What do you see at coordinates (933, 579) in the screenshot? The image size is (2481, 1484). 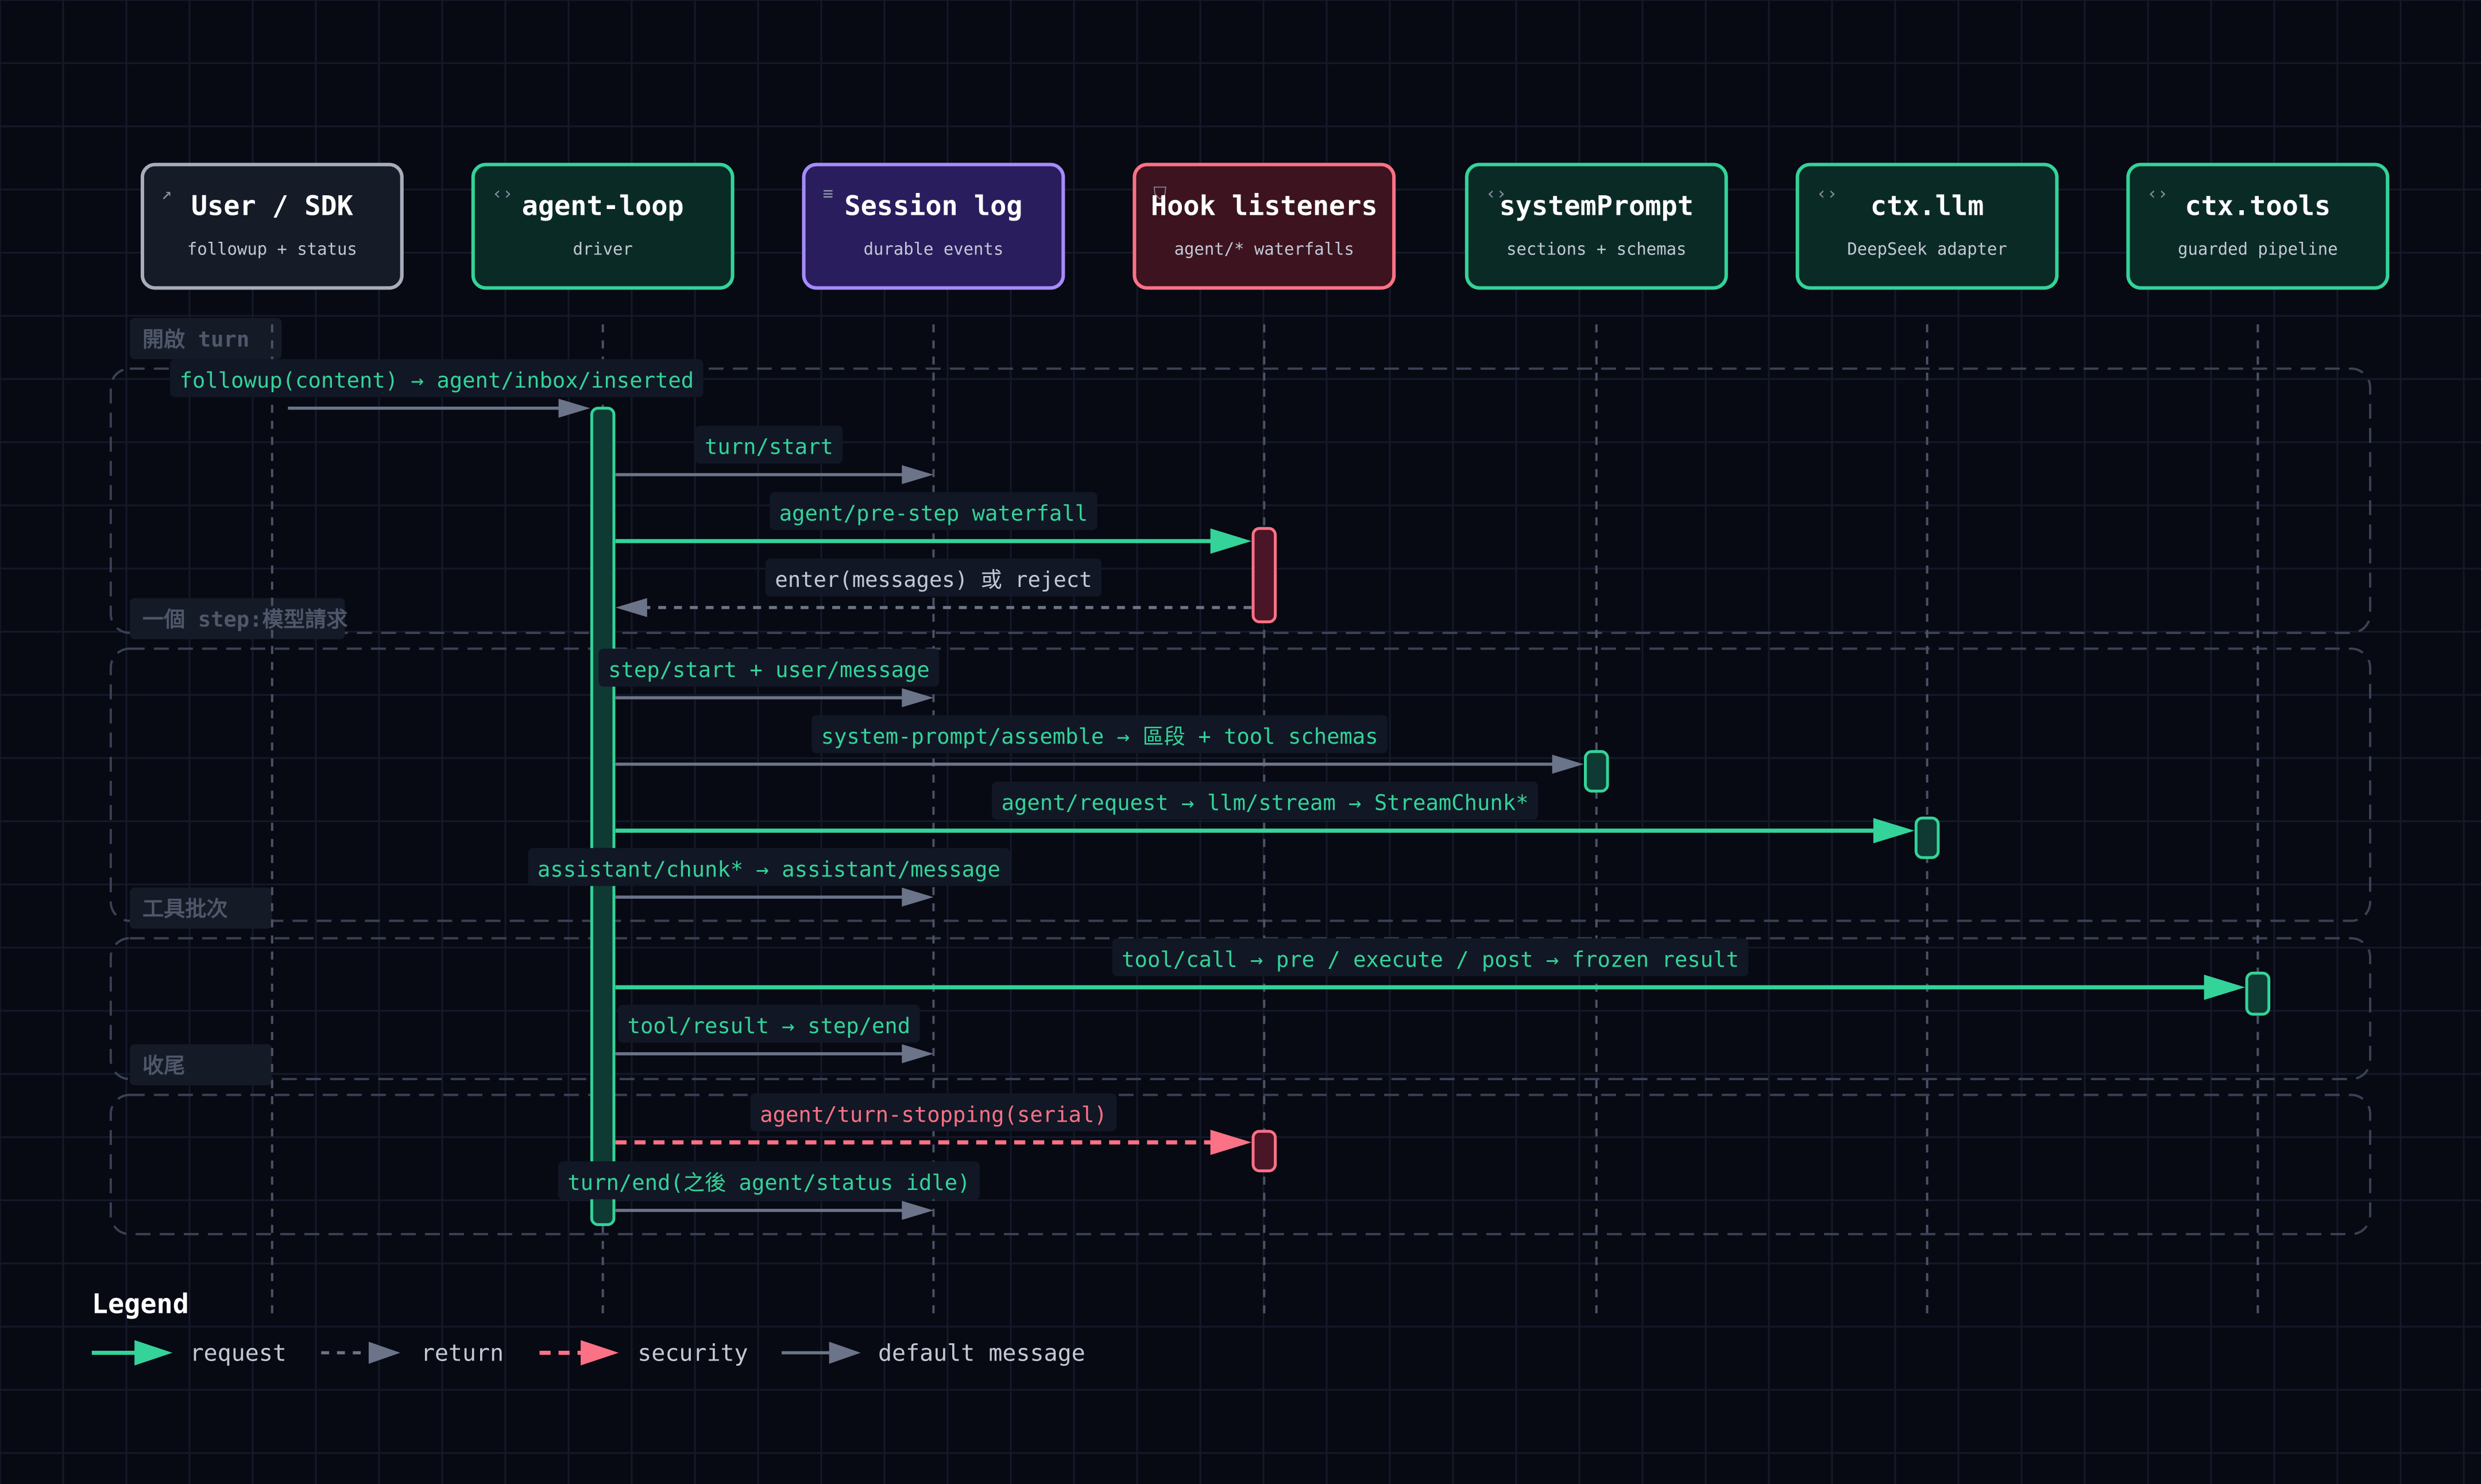 I see `message-label: enter(messages) 或 reject` at bounding box center [933, 579].